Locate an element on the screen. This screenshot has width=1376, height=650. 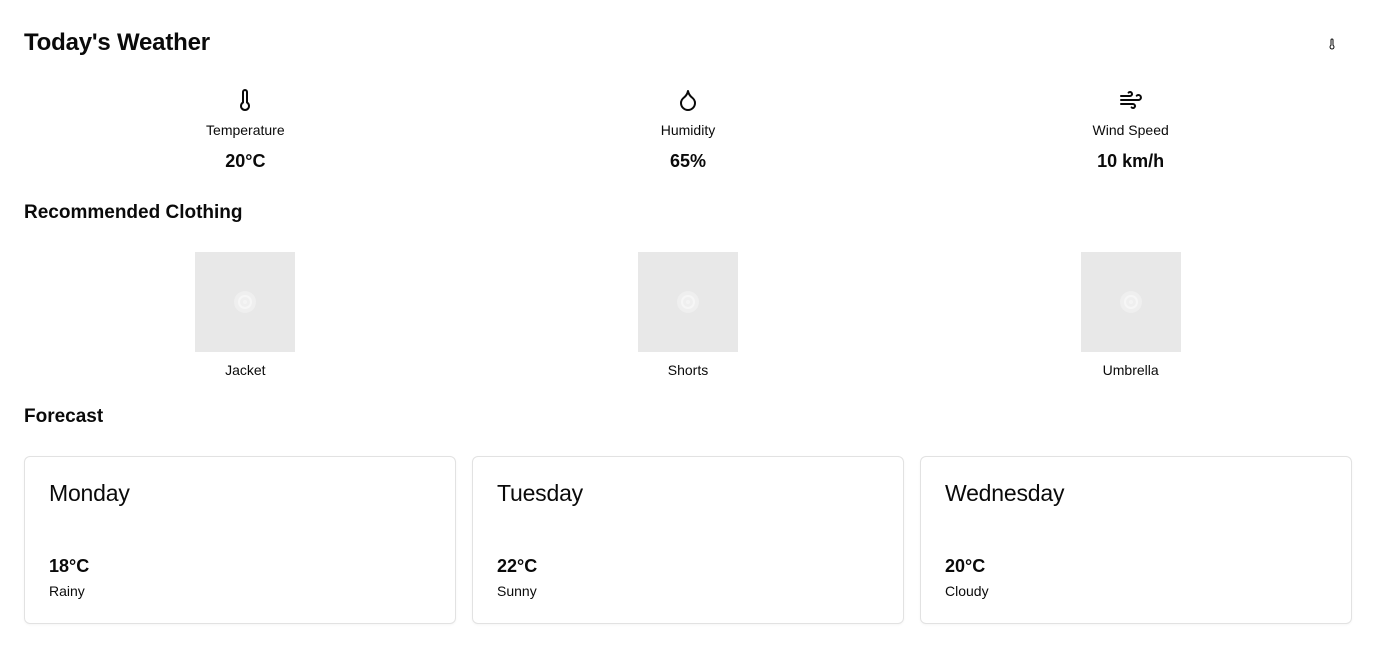
forecast-day: Tuesday is located at coordinates (540, 493).